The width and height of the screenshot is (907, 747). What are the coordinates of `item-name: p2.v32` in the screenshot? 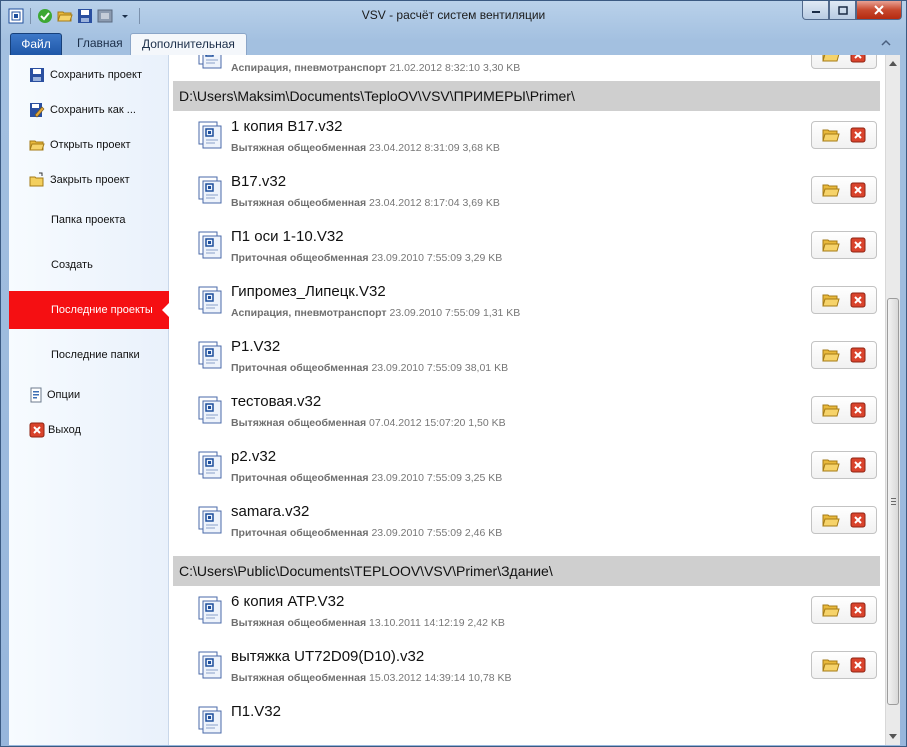 It's located at (253, 456).